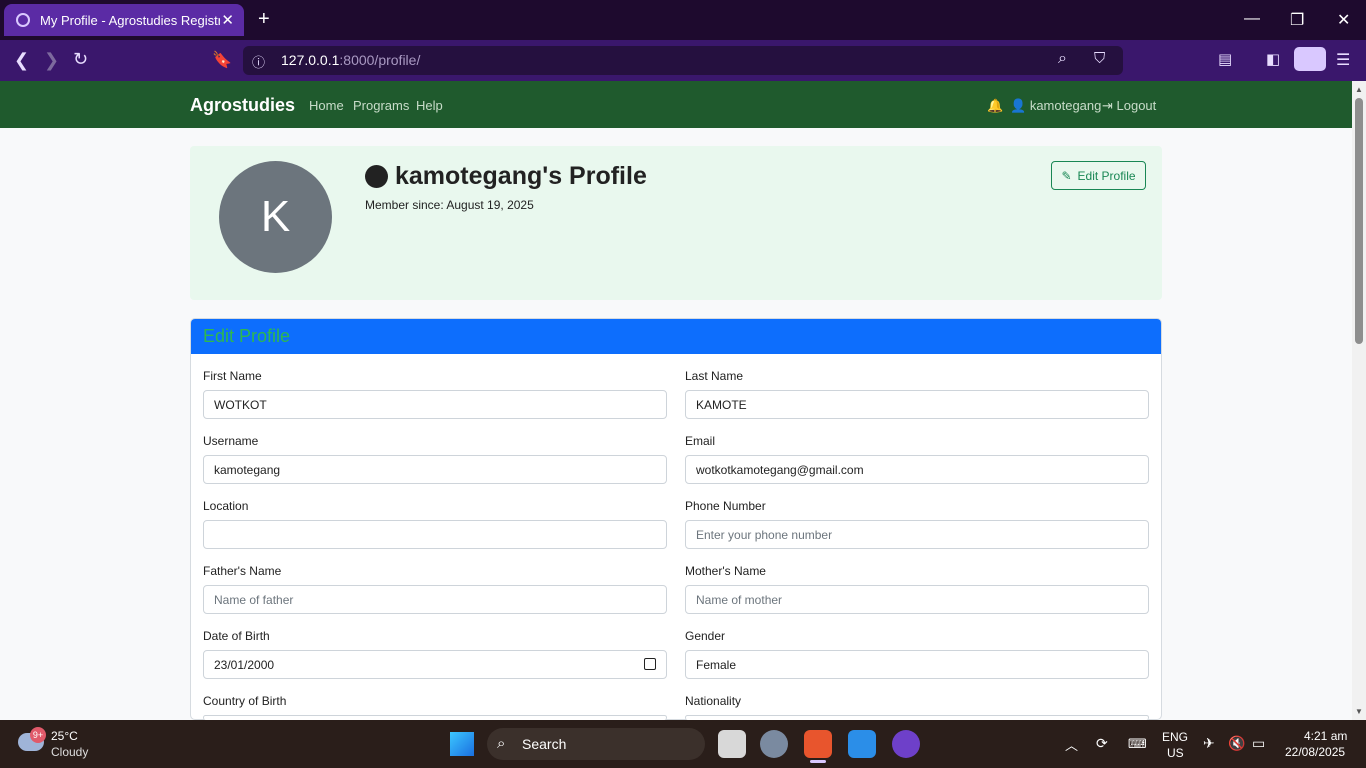  What do you see at coordinates (818, 744) in the screenshot?
I see `brave-browser-icon` at bounding box center [818, 744].